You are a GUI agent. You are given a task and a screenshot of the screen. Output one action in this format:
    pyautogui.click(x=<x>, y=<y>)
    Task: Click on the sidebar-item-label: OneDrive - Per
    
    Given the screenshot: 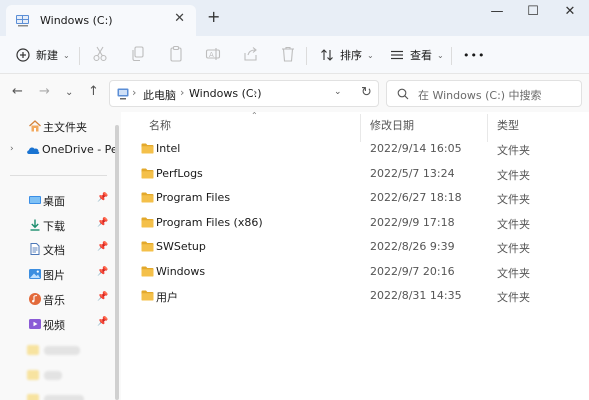 What is the action you would take?
    pyautogui.click(x=79, y=149)
    